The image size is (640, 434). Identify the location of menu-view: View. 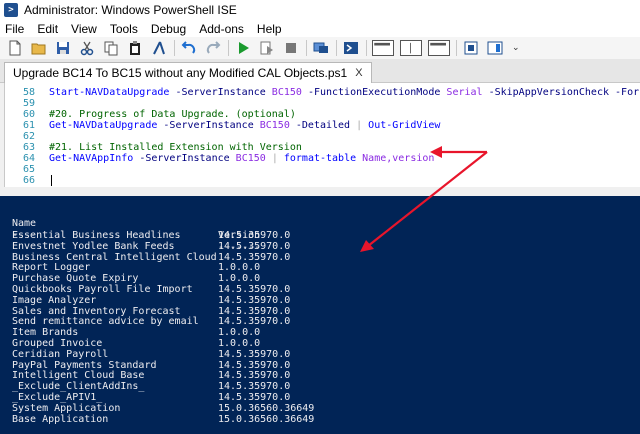
(84, 29).